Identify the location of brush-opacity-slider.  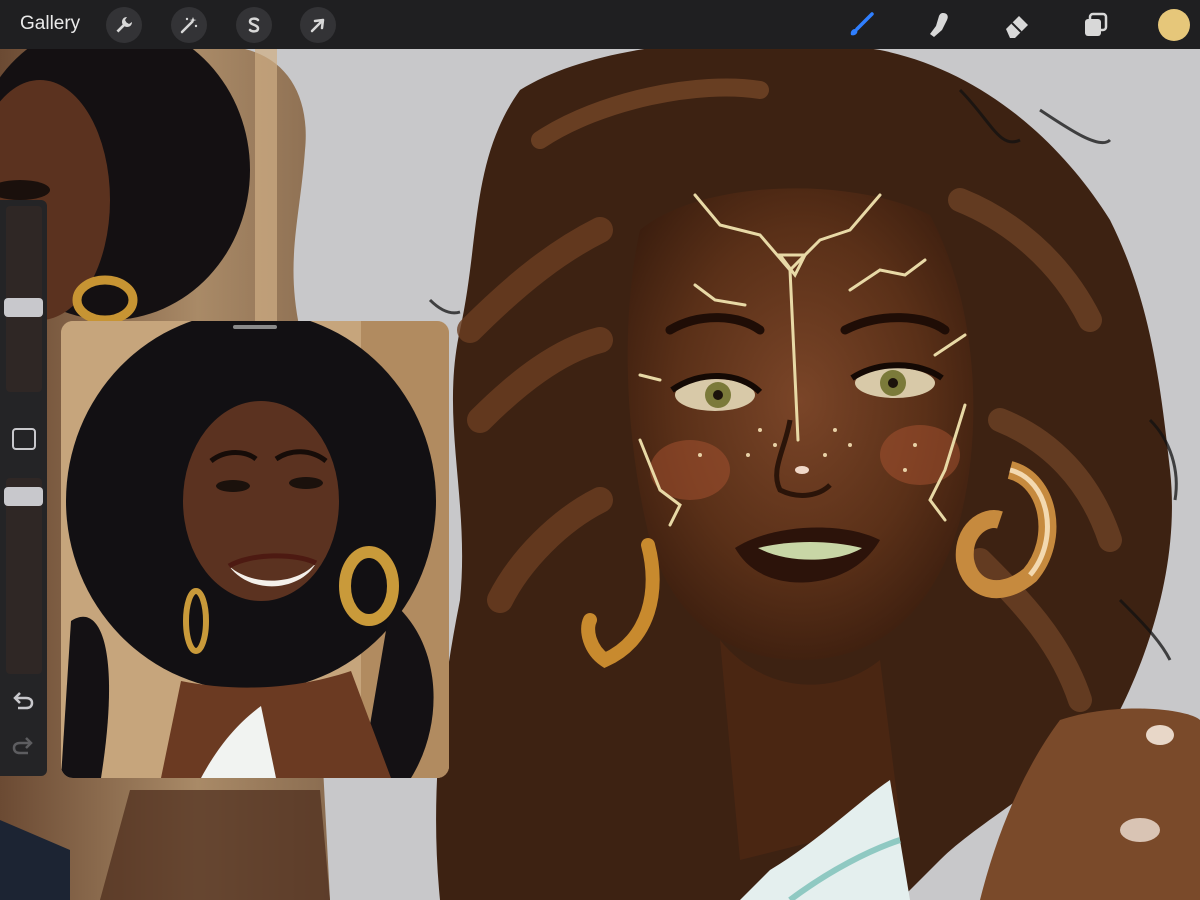
(23, 576).